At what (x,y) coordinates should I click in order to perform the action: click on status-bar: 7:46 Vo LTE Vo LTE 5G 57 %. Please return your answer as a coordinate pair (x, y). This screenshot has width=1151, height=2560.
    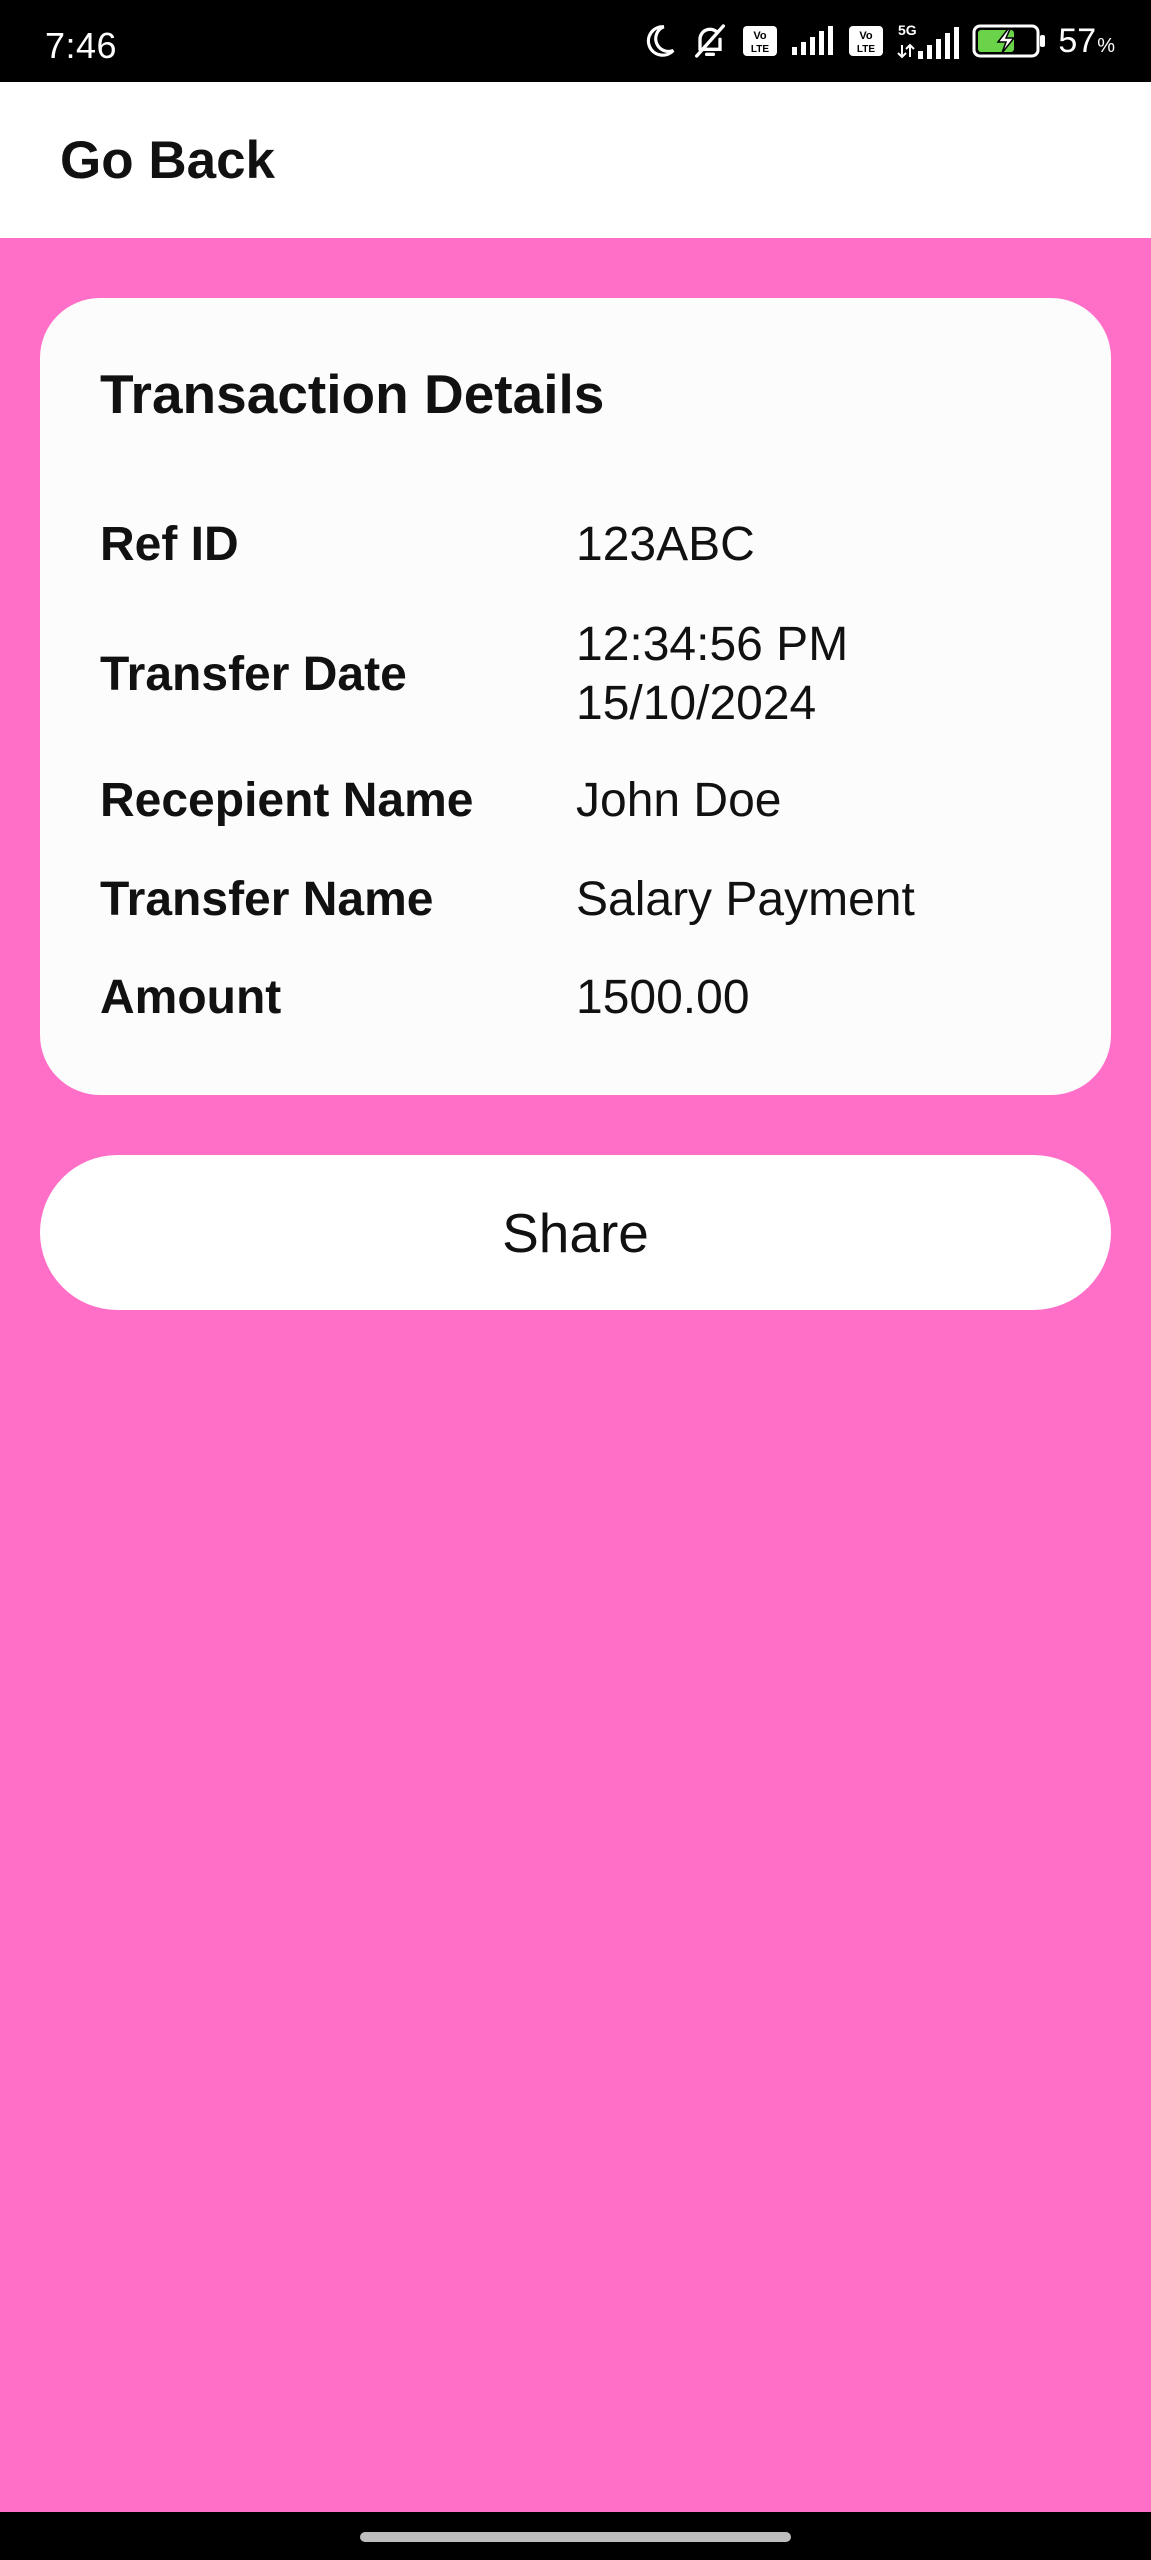
    Looking at the image, I should click on (575, 41).